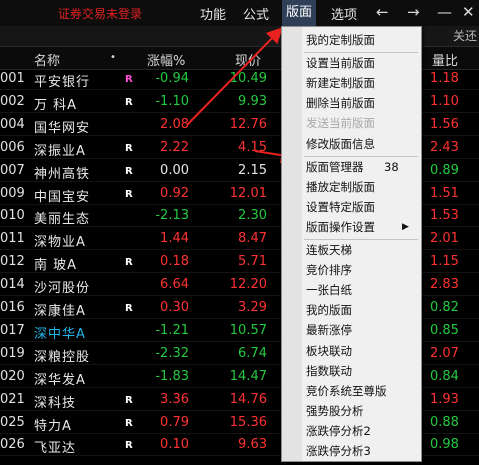 This screenshot has height=465, width=479. Describe the element at coordinates (12, 399) in the screenshot. I see `stock-code: 021` at that location.